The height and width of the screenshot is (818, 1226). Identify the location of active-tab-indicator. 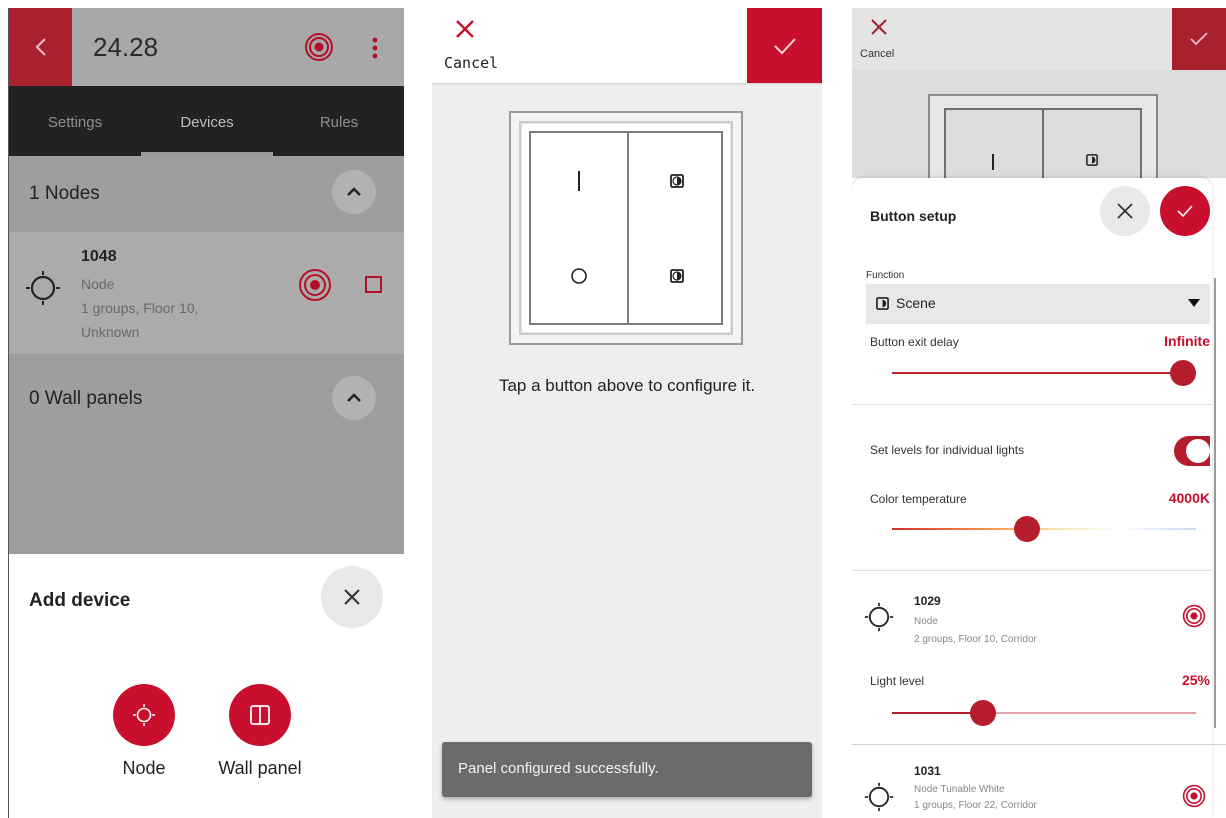
(207, 154).